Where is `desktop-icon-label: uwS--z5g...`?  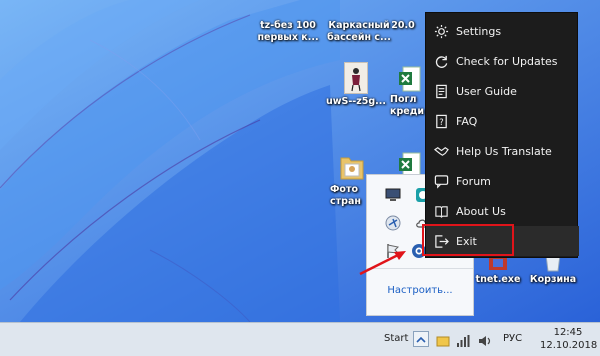 desktop-icon-label: uwS--z5g... is located at coordinates (356, 101).